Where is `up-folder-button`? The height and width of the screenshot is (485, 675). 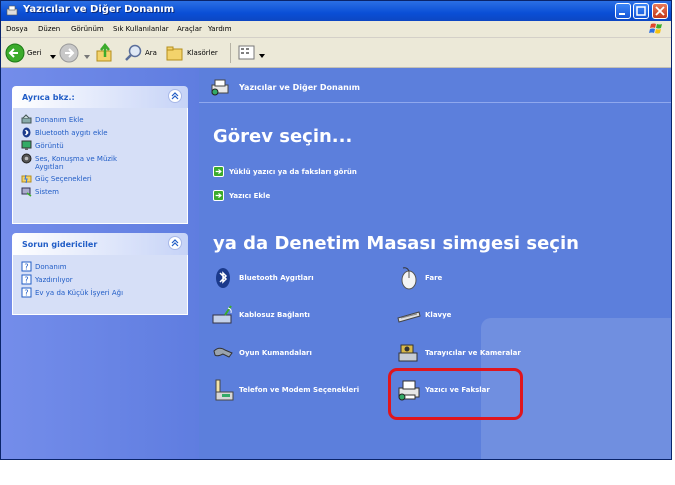
up-folder-button is located at coordinates (105, 53).